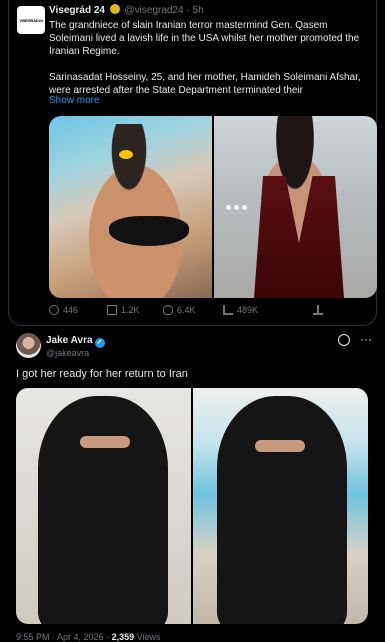 This screenshot has width=385, height=642. Describe the element at coordinates (236, 207) in the screenshot. I see `media-more-dots-icon` at that location.